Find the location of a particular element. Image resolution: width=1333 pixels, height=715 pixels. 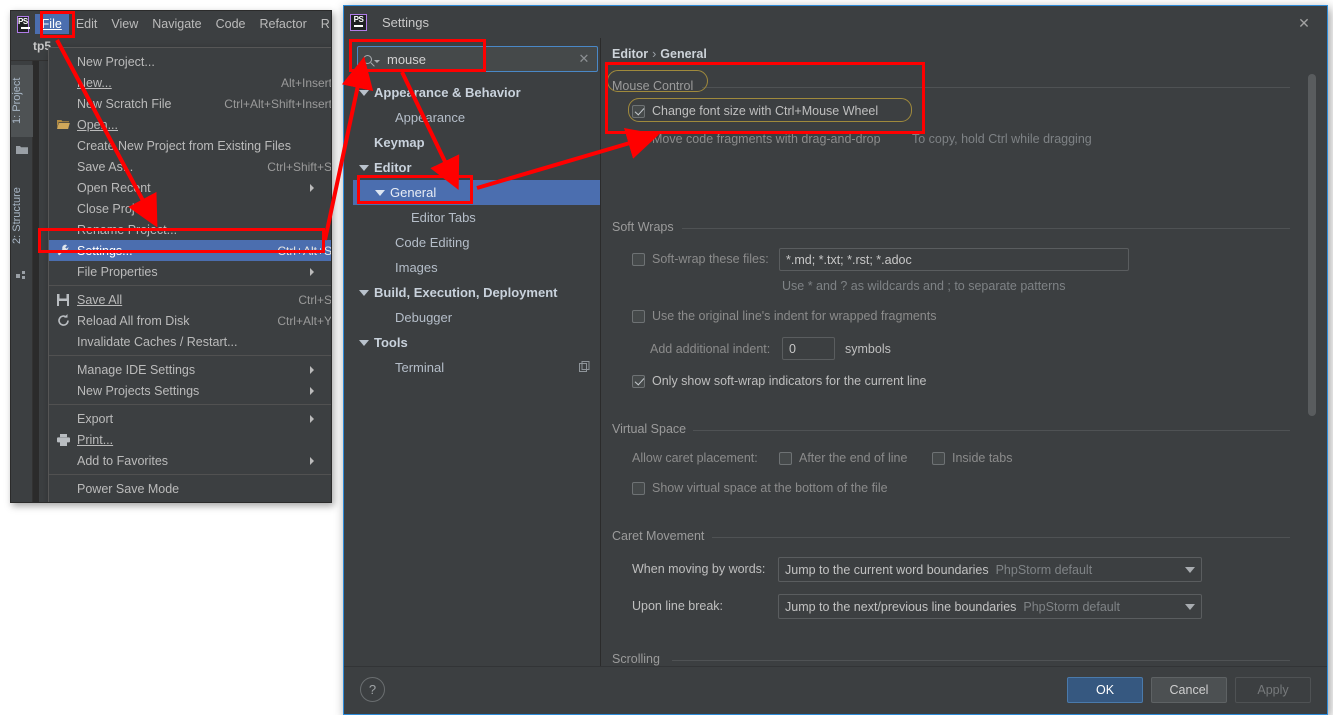

sidebar-item-project: 1: Project is located at coordinates (22, 101).